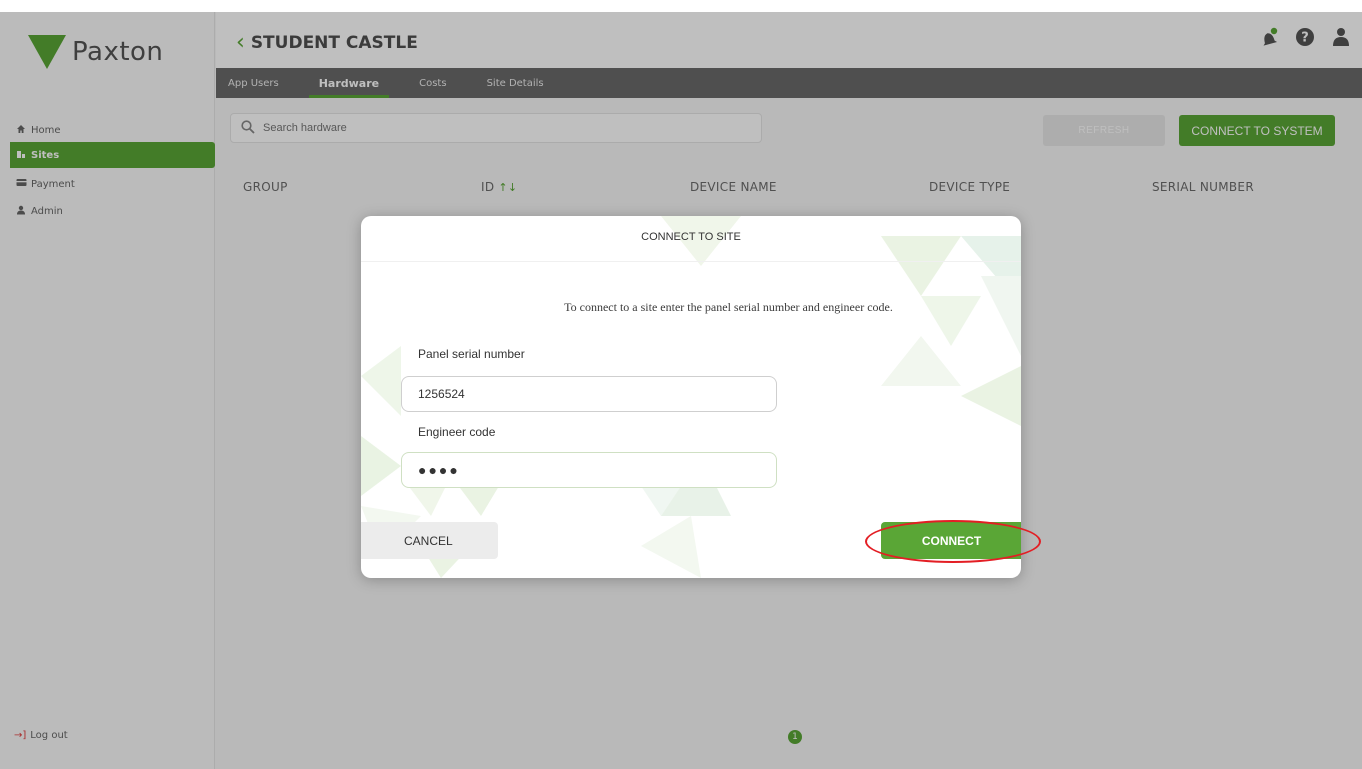 Image resolution: width=1362 pixels, height=769 pixels. I want to click on engineer-code-input, so click(589, 470).